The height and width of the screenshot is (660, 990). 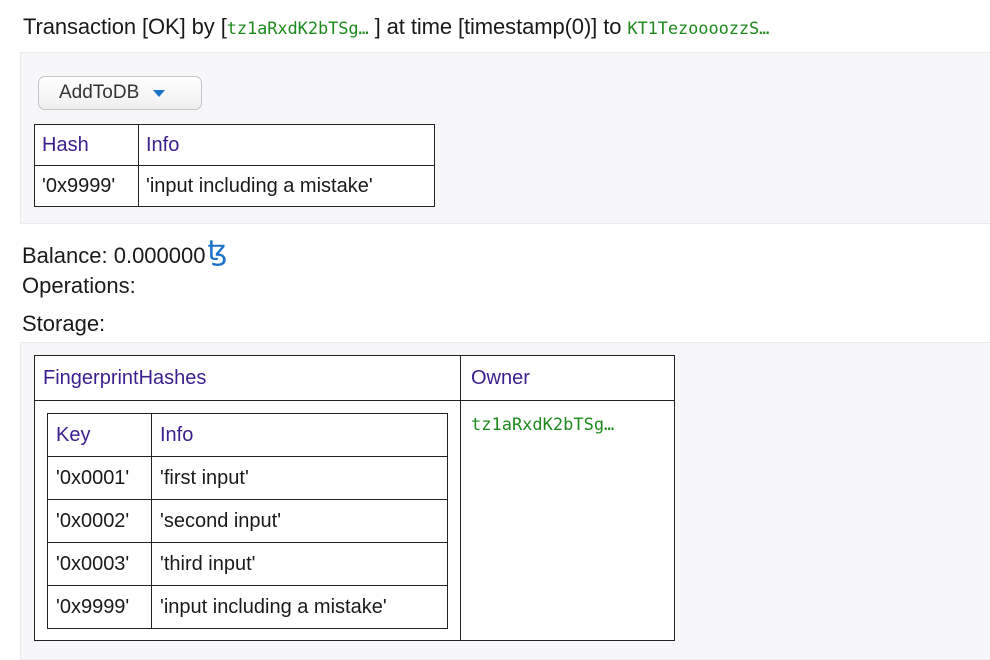 I want to click on entrypoint-dropdown: AddToDB, so click(x=120, y=93).